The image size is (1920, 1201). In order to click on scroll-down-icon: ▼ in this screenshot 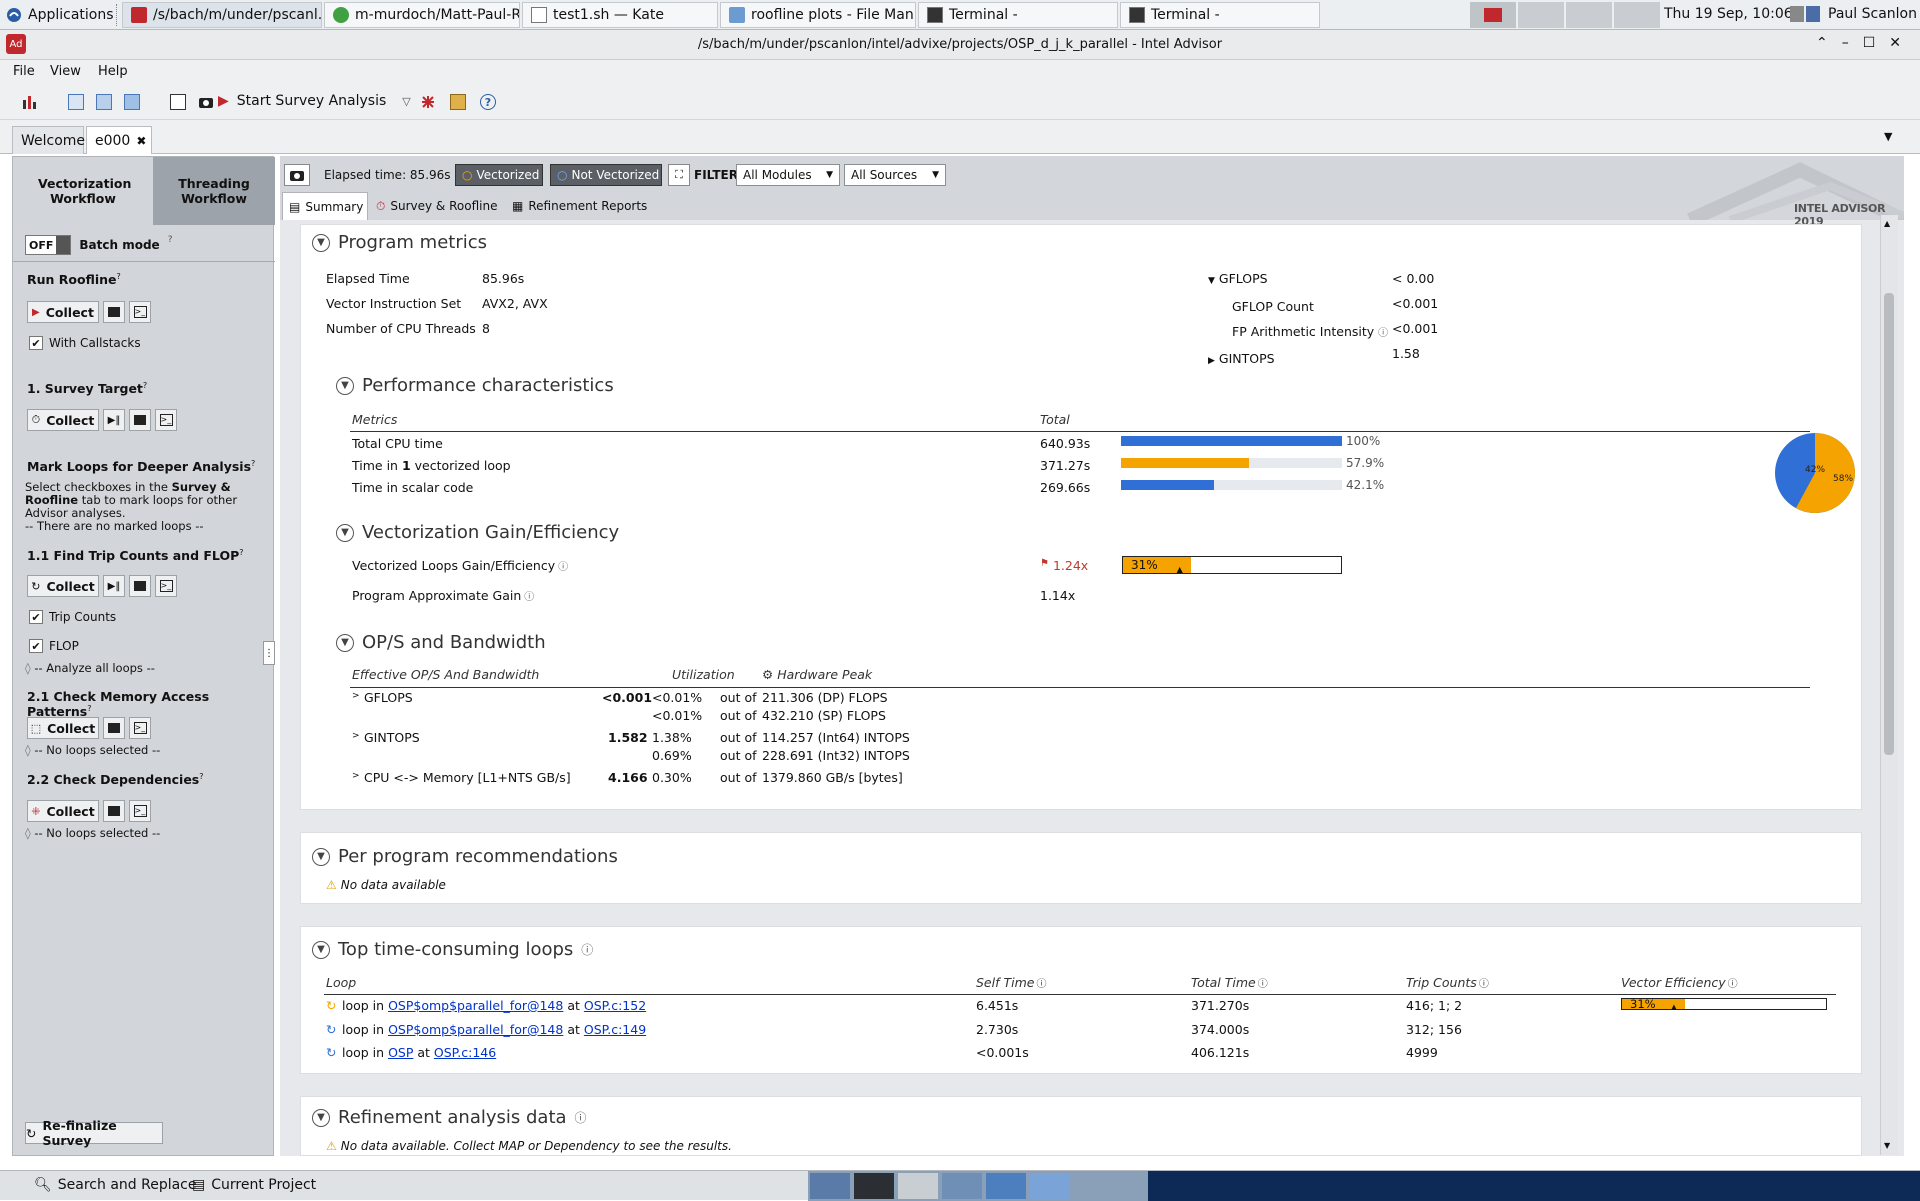, I will do `click(1887, 1145)`.